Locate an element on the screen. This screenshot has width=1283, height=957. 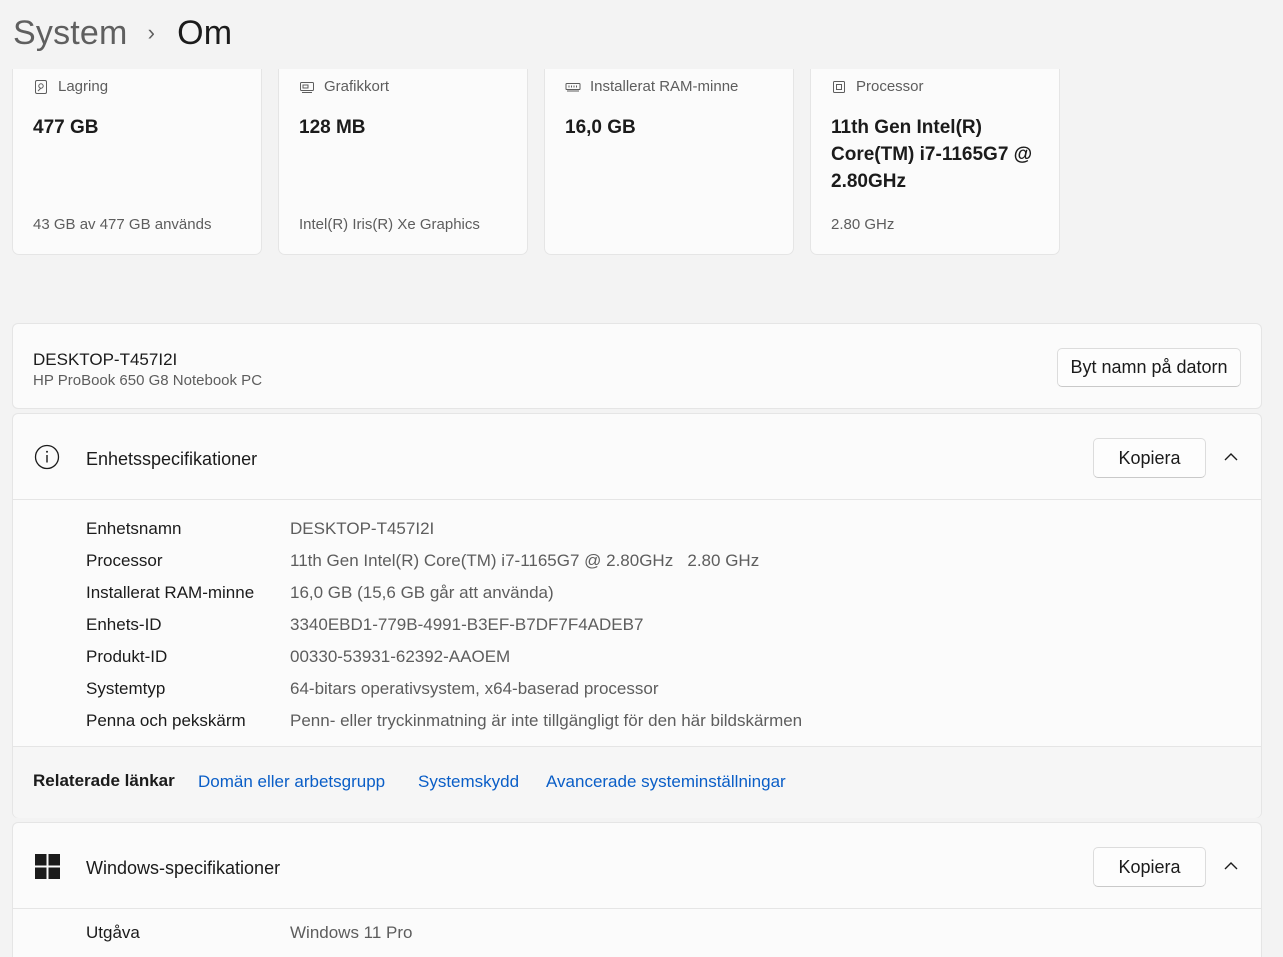
breadcrumb-system: System is located at coordinates (70, 33).